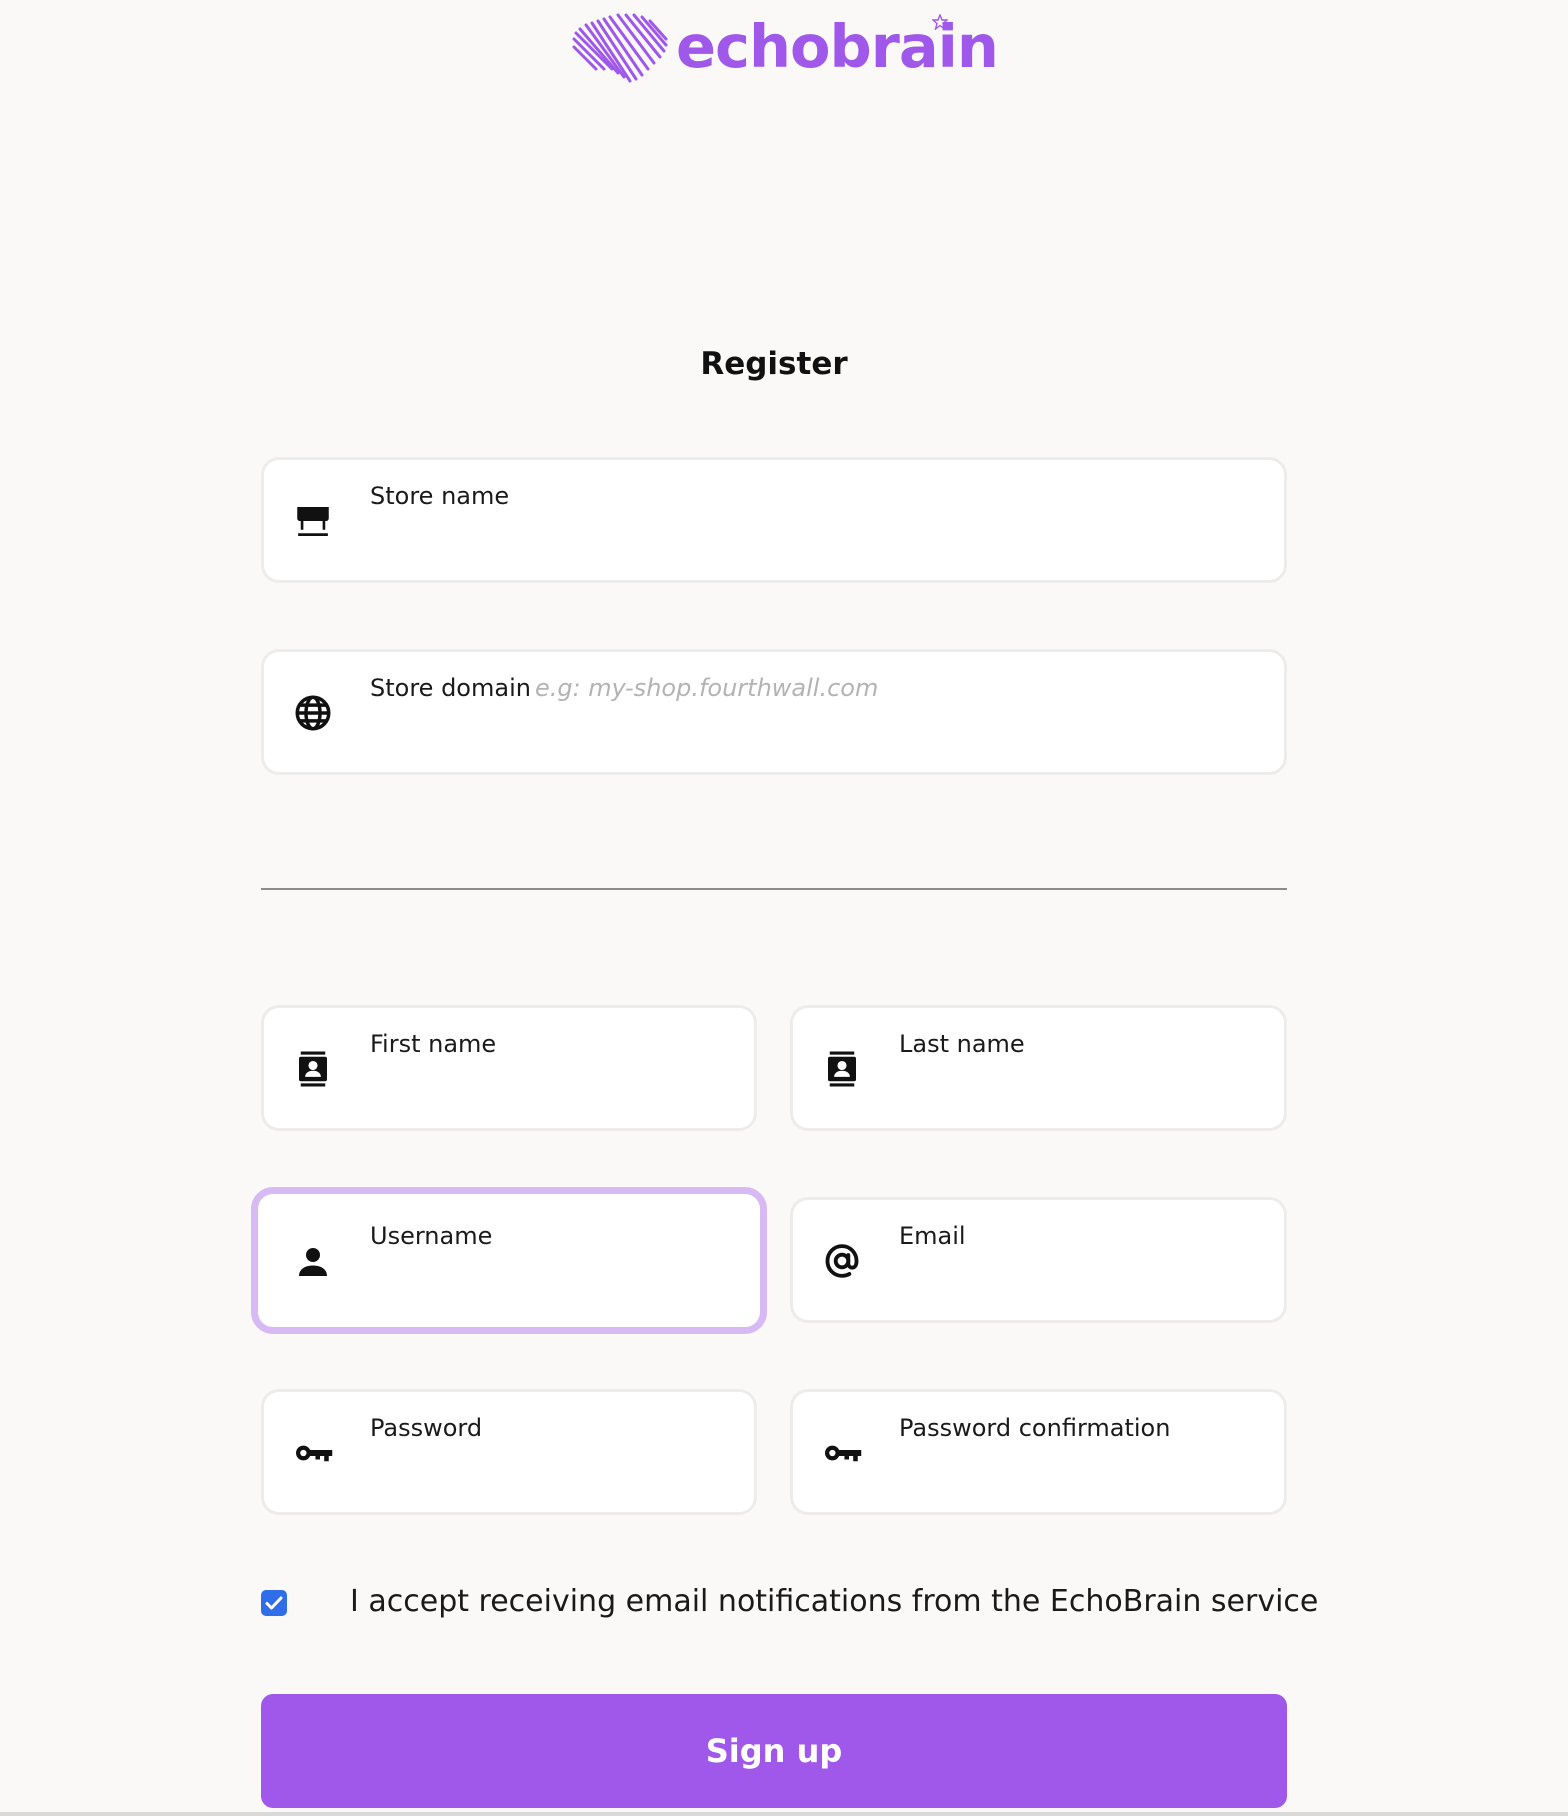 The width and height of the screenshot is (1568, 1816). What do you see at coordinates (774, 364) in the screenshot?
I see `page-title: Register` at bounding box center [774, 364].